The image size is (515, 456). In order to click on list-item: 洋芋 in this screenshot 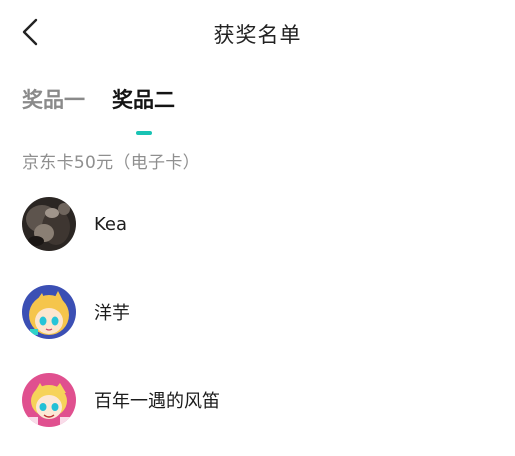, I will do `click(257, 312)`.